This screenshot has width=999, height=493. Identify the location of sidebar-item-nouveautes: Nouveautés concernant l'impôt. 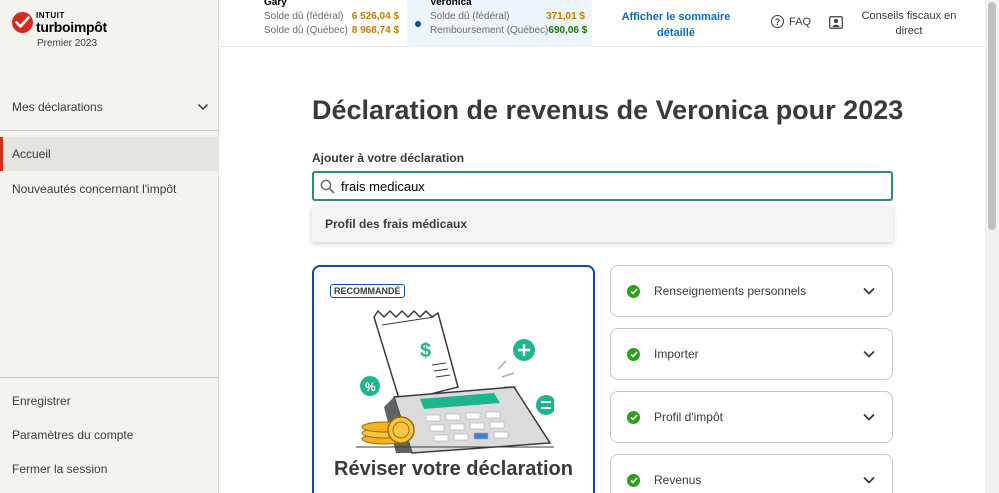
(109, 189).